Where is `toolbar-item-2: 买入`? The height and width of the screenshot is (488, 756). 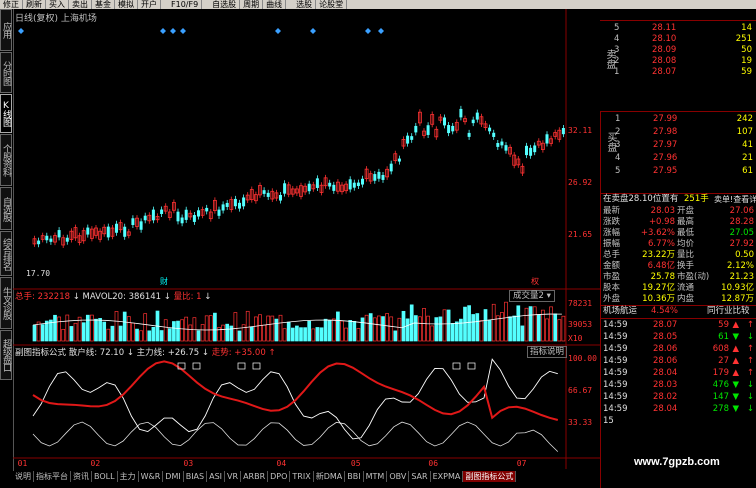
toolbar-item-2: 买入 is located at coordinates (57, 4).